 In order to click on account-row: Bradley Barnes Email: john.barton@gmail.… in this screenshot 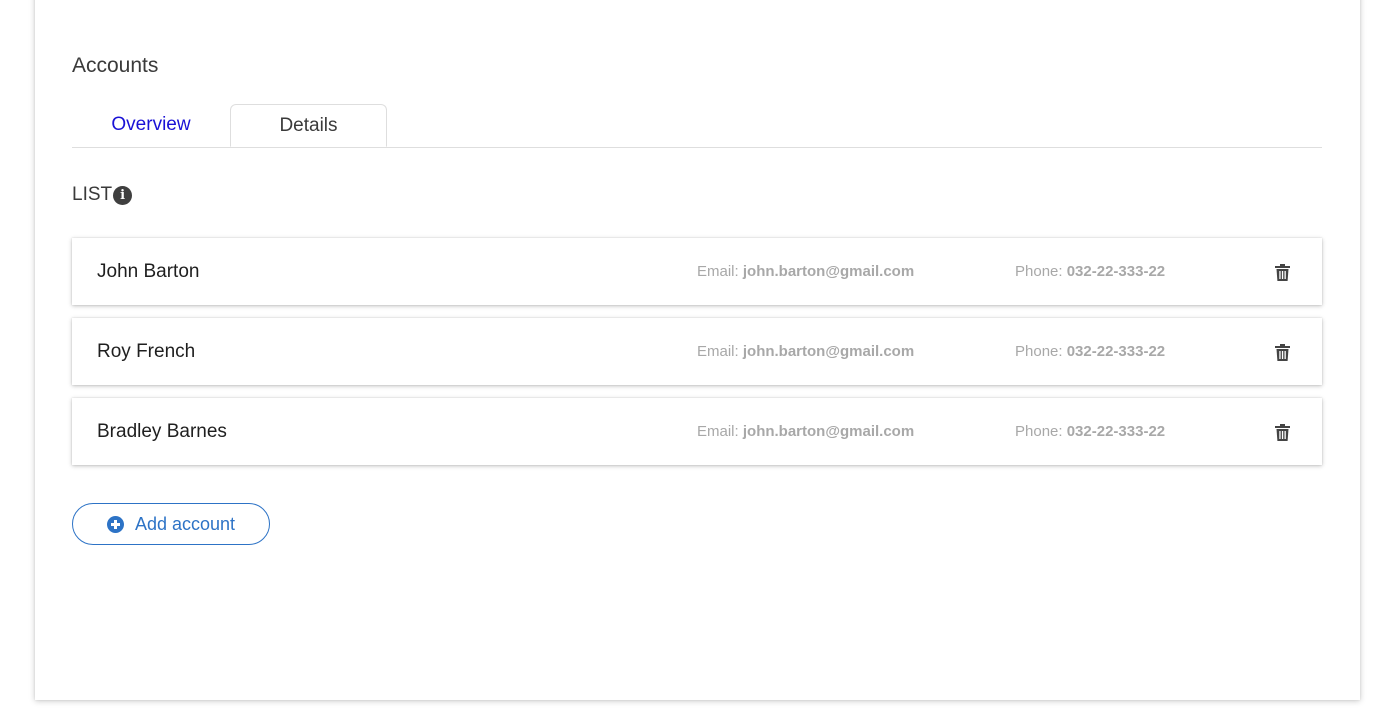, I will do `click(697, 431)`.